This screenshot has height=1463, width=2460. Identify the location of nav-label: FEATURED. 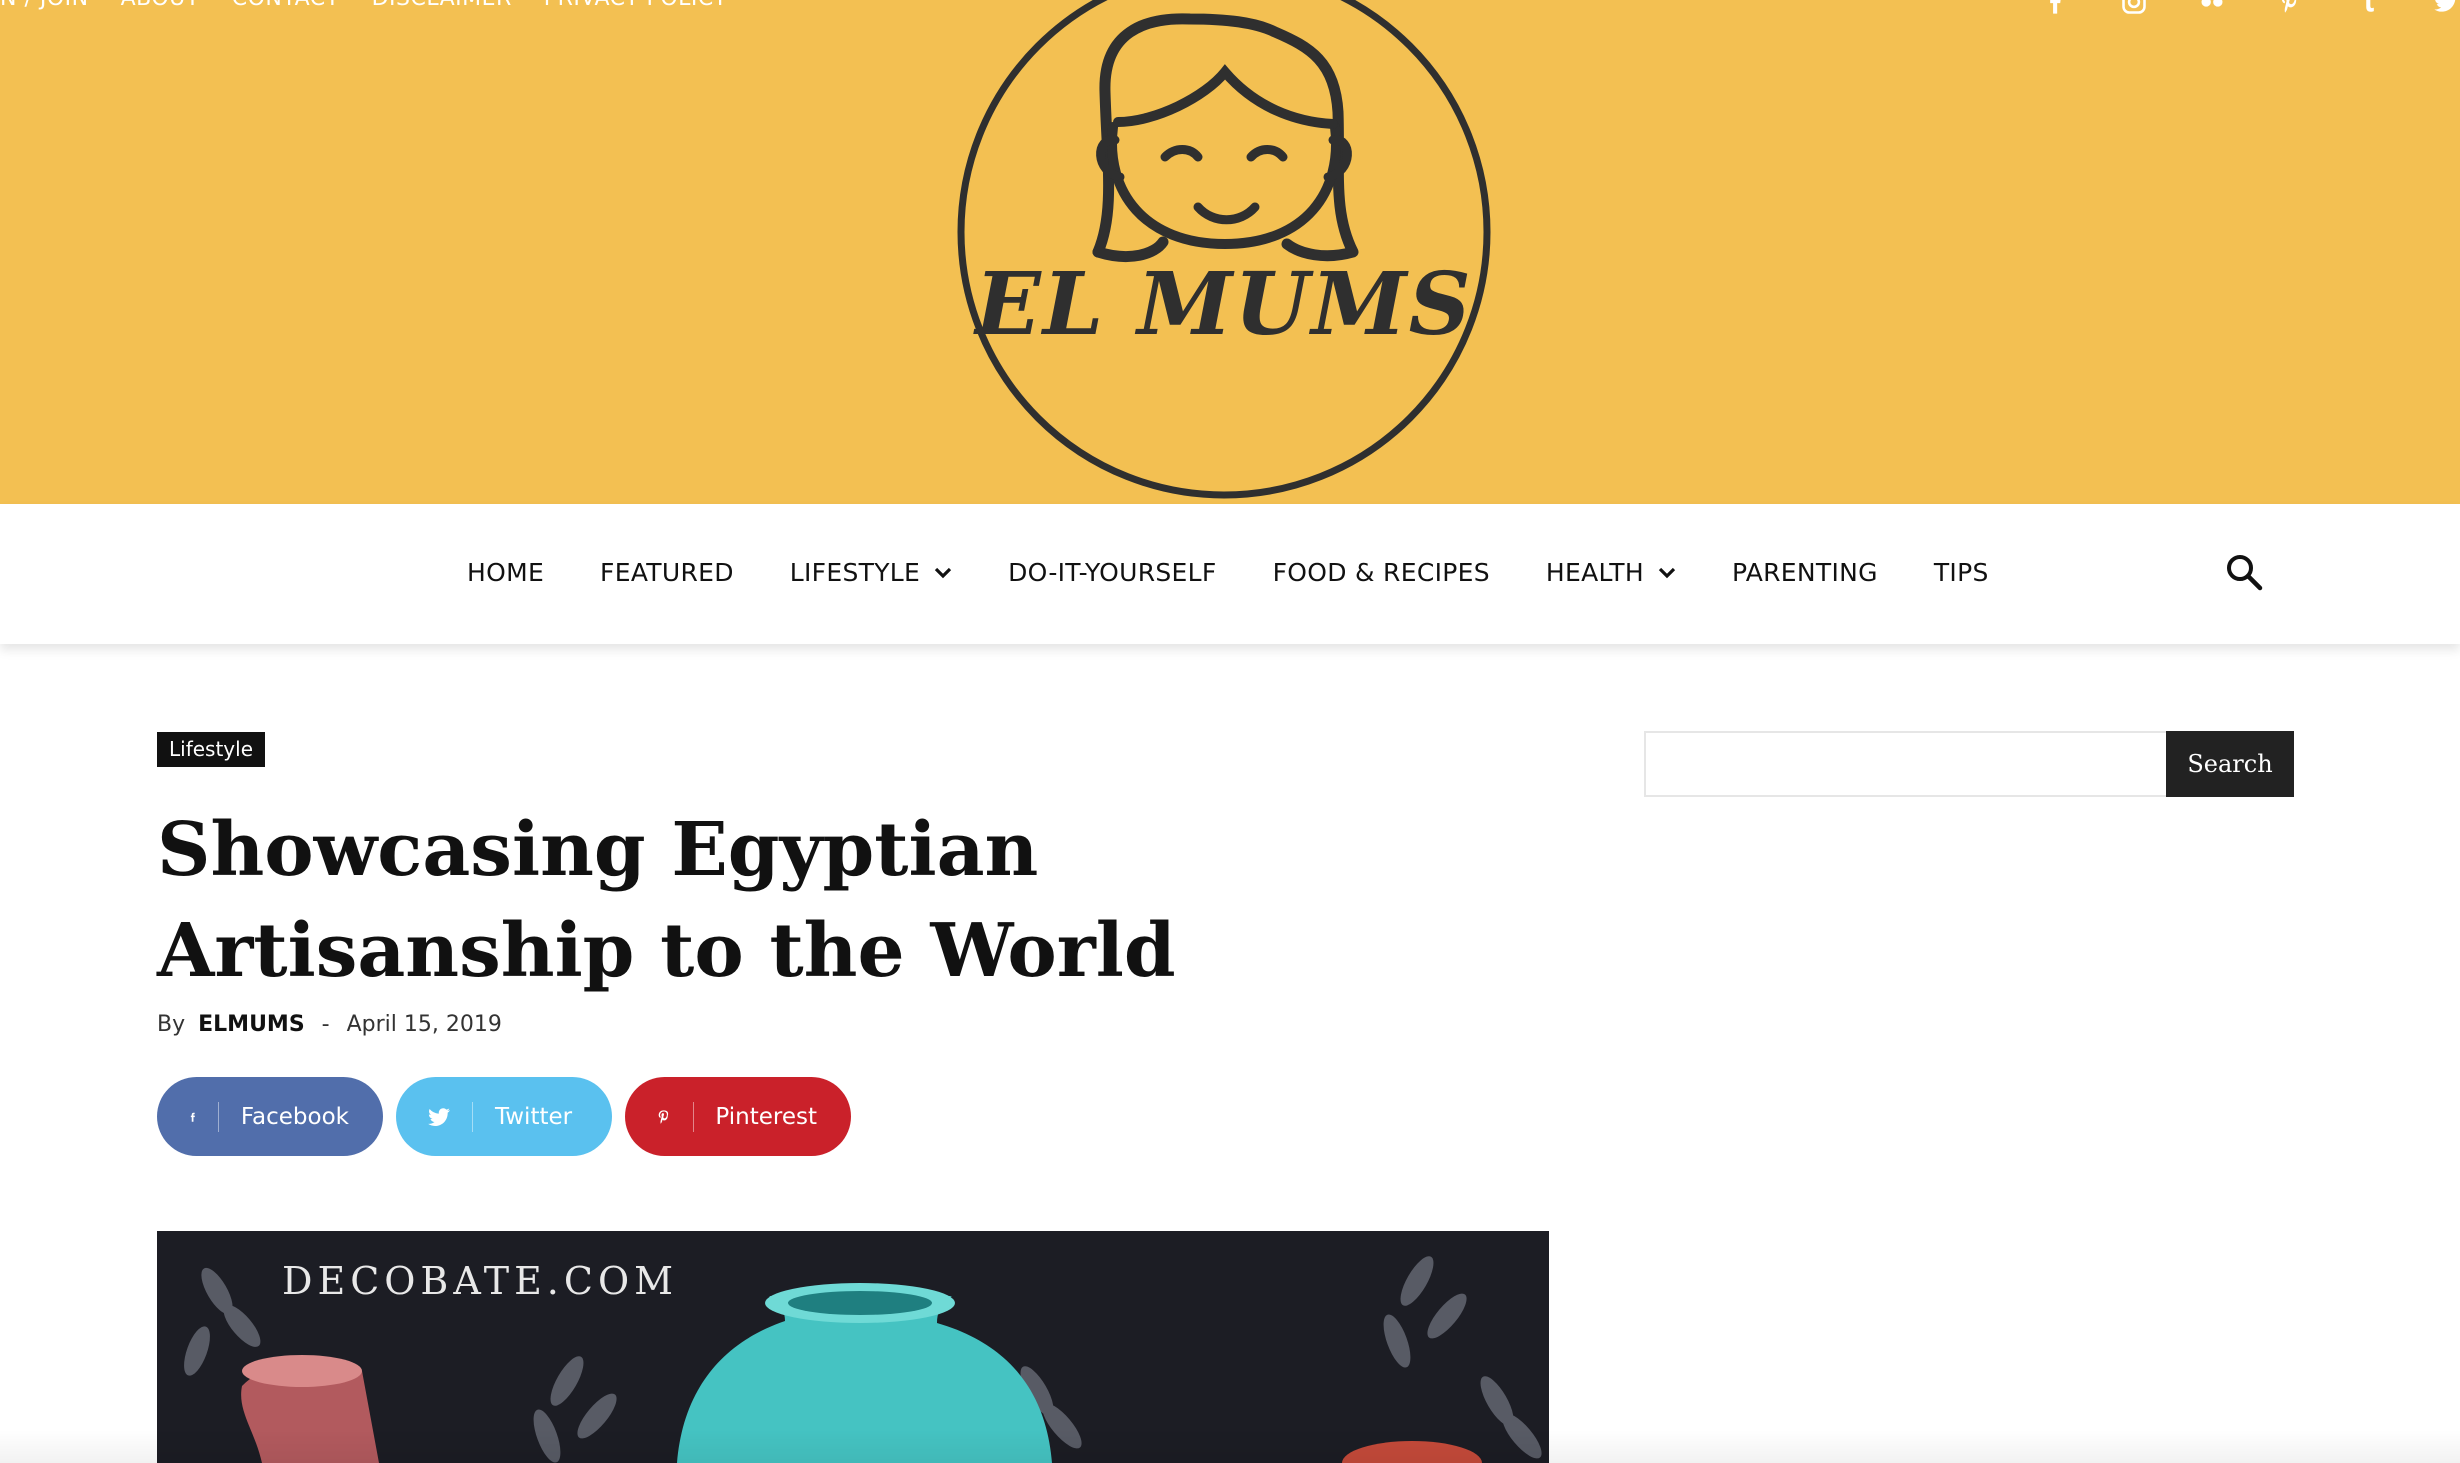
(667, 572).